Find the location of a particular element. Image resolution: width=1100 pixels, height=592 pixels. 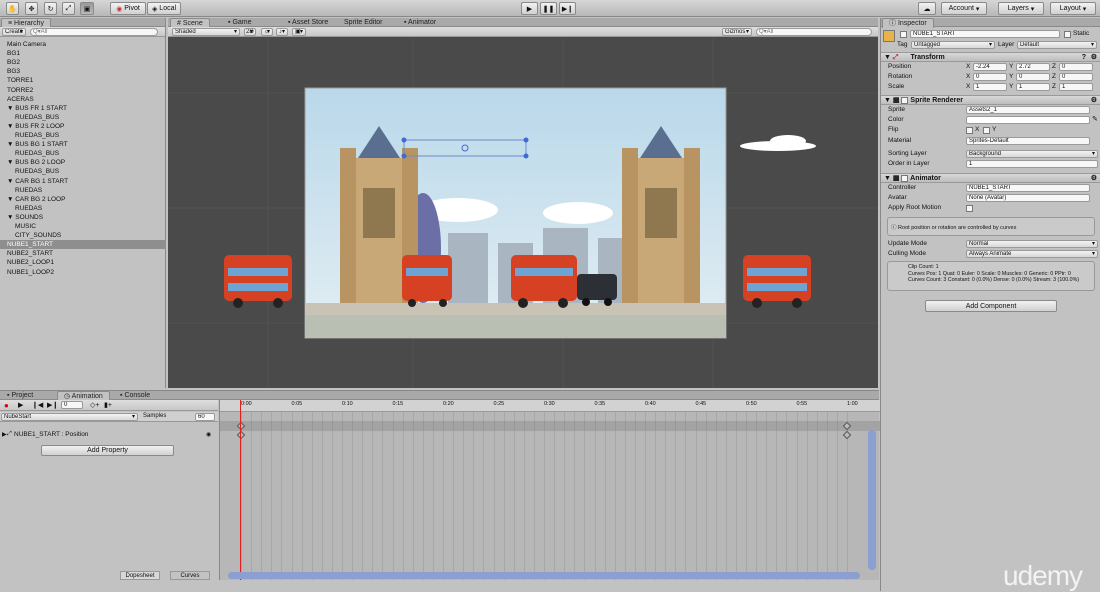

hierarchy-item: CITY_SOUNDS is located at coordinates (83, 235).